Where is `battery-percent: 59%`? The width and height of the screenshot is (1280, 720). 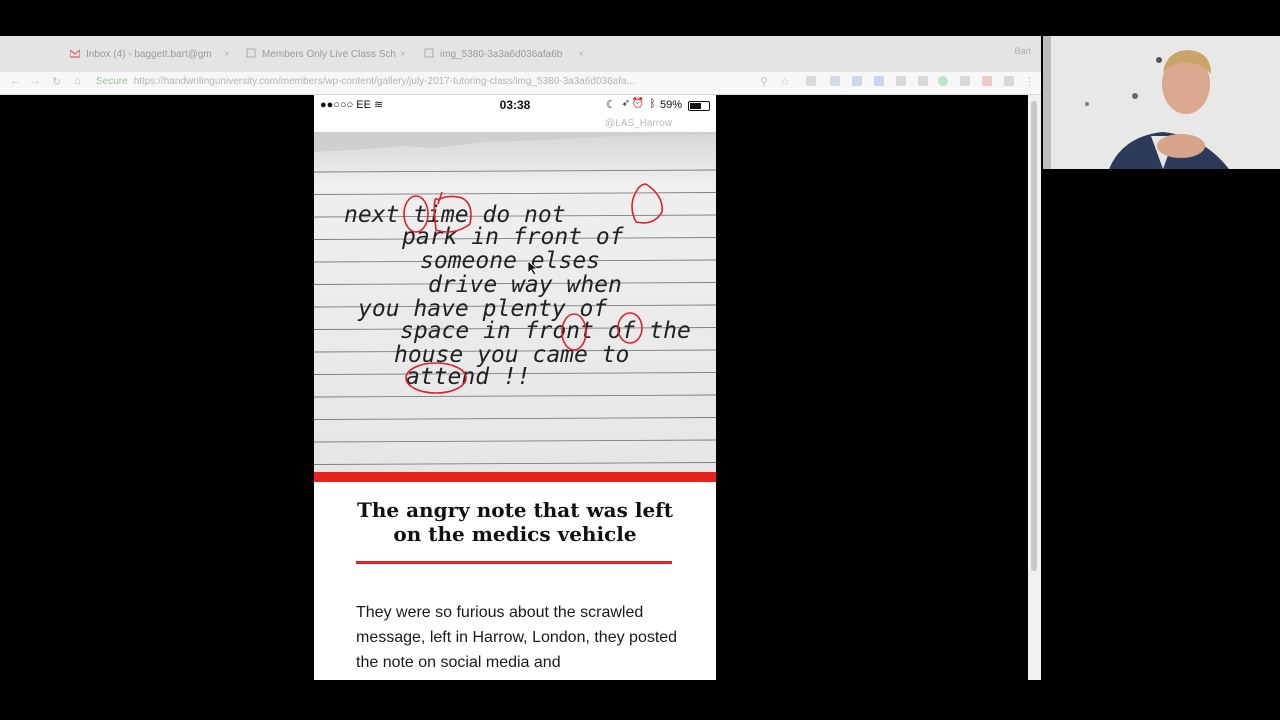 battery-percent: 59% is located at coordinates (670, 105).